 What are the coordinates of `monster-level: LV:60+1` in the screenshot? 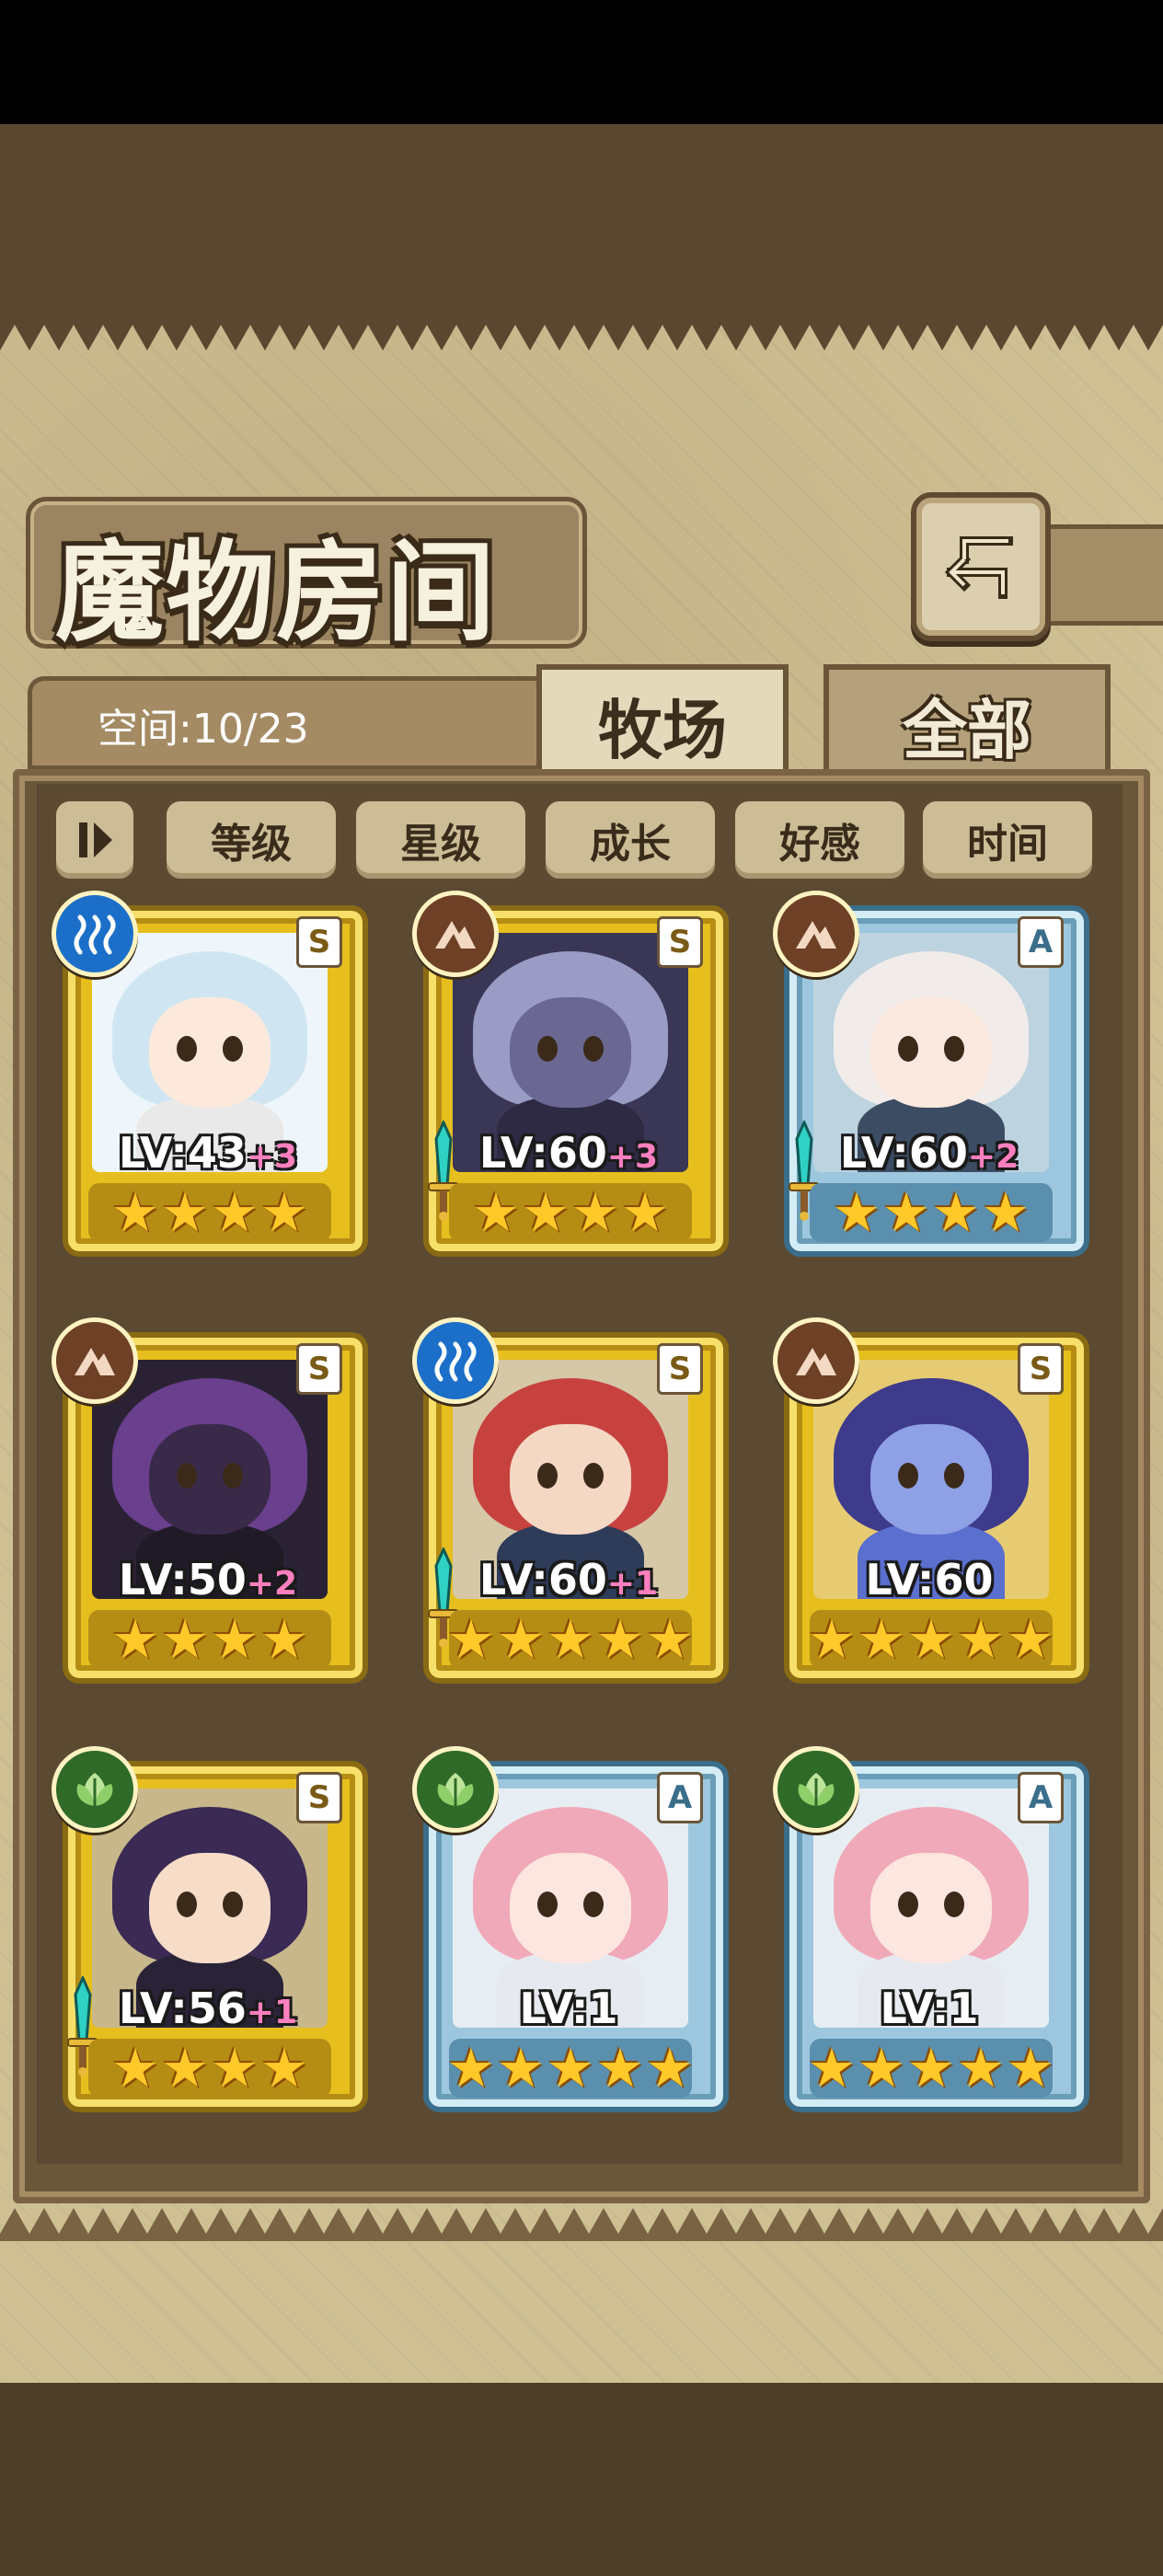 It's located at (568, 1579).